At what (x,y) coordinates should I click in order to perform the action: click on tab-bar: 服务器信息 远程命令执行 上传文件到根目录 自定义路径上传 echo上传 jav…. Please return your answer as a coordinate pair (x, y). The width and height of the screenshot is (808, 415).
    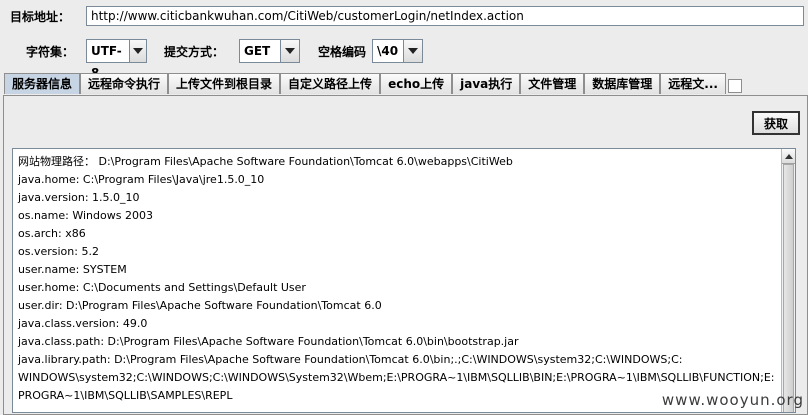
    Looking at the image, I should click on (373, 84).